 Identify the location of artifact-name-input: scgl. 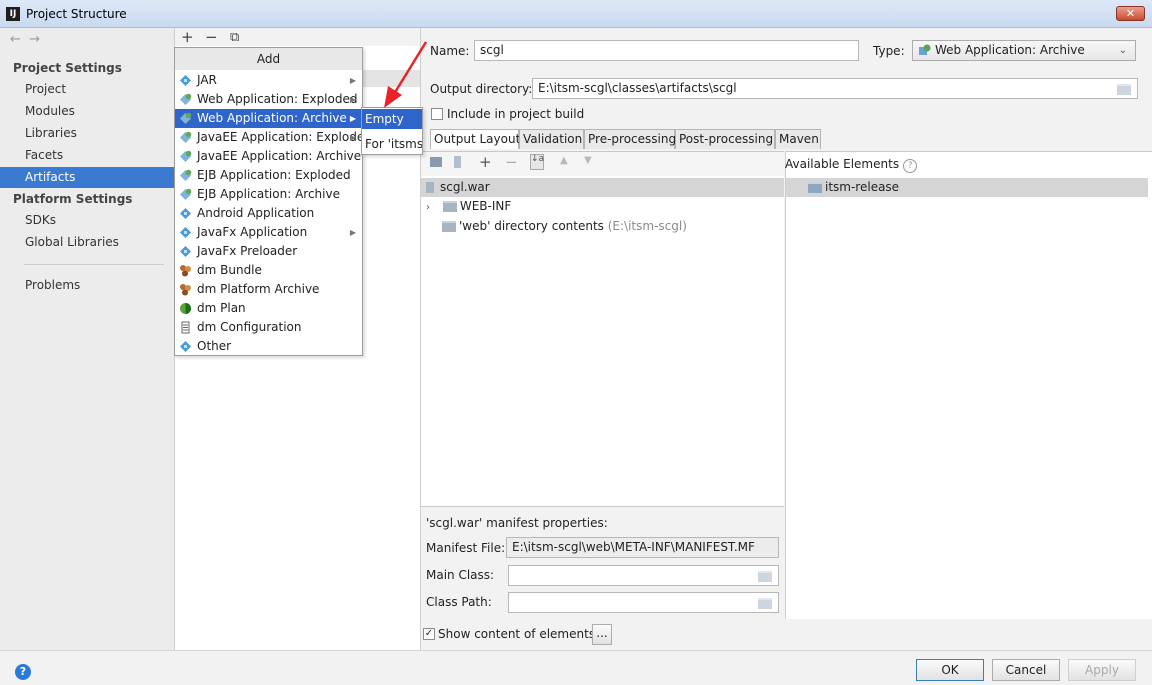
(666, 50).